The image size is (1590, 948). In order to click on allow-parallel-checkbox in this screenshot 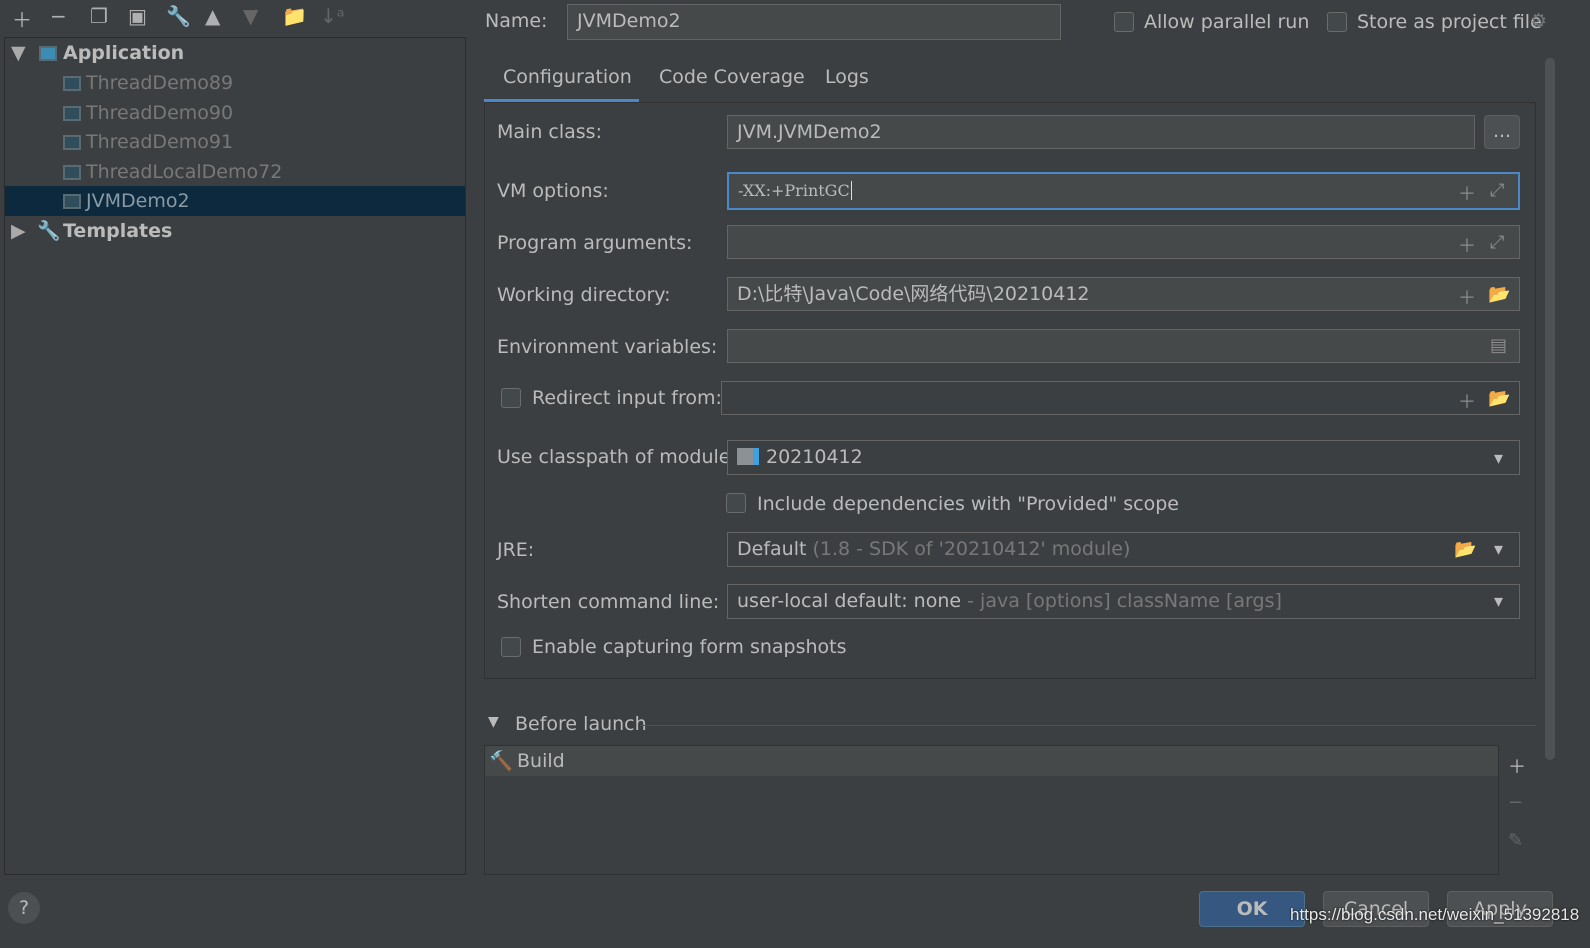, I will do `click(1124, 22)`.